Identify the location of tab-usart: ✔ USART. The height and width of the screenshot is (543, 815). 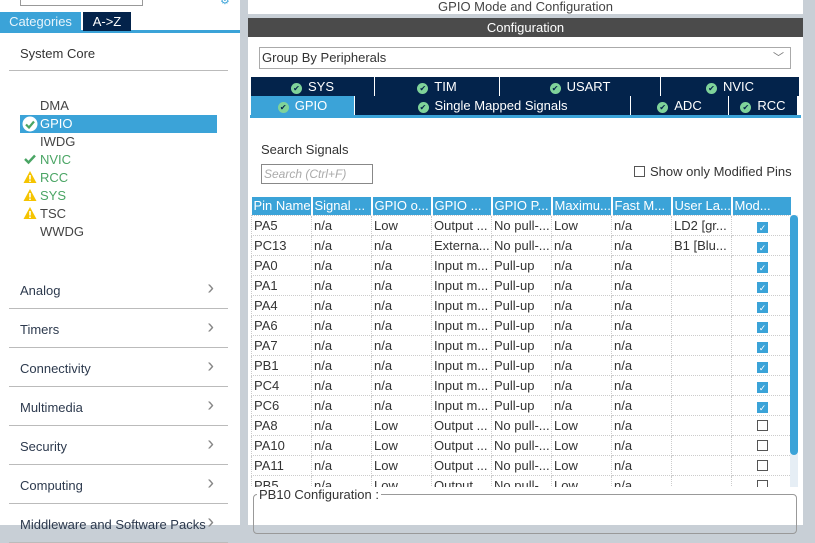
(580, 86).